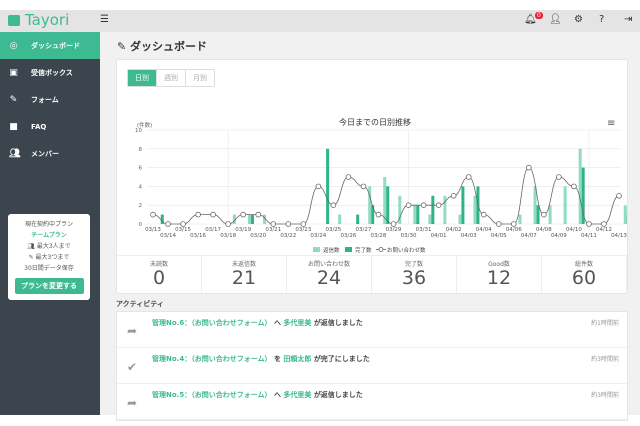 This screenshot has width=640, height=426. I want to click on x-tick-label: 03/22, so click(288, 236).